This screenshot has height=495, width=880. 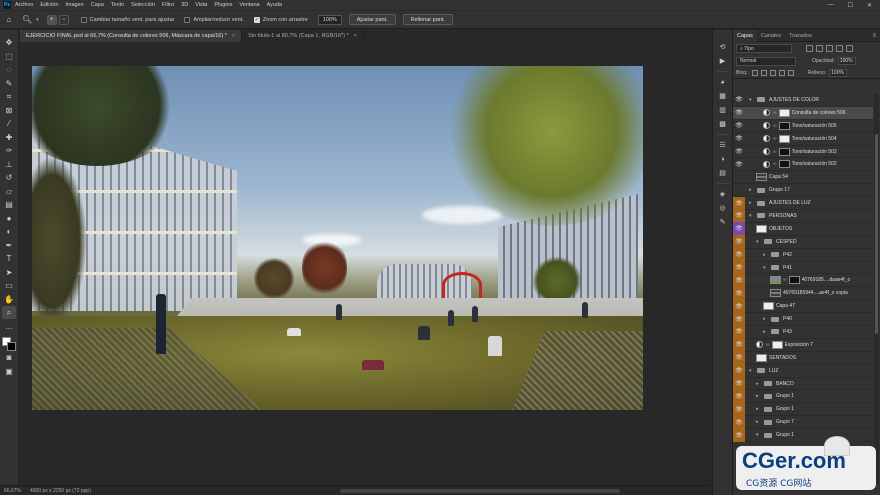 I want to click on zoom-percent-field: 100%, so click(x=329, y=19).